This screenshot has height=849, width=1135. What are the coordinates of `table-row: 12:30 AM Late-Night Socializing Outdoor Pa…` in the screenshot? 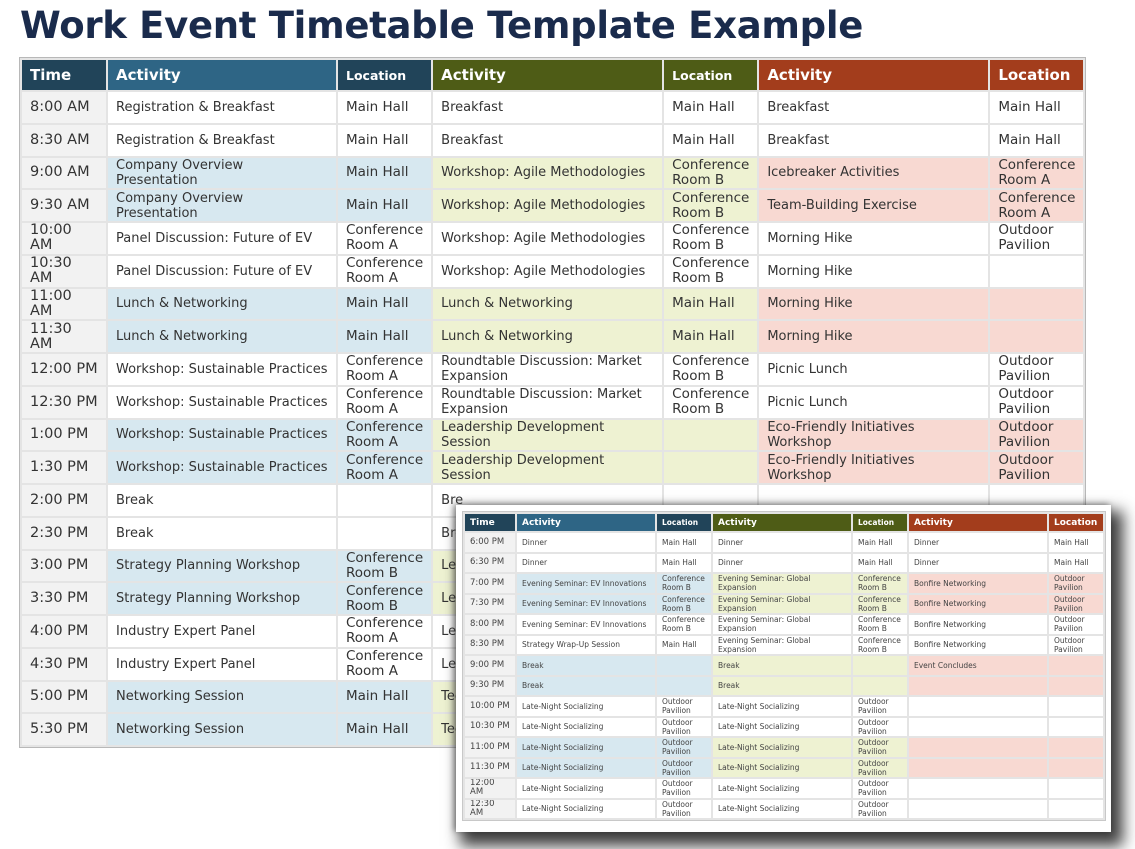 It's located at (784, 808).